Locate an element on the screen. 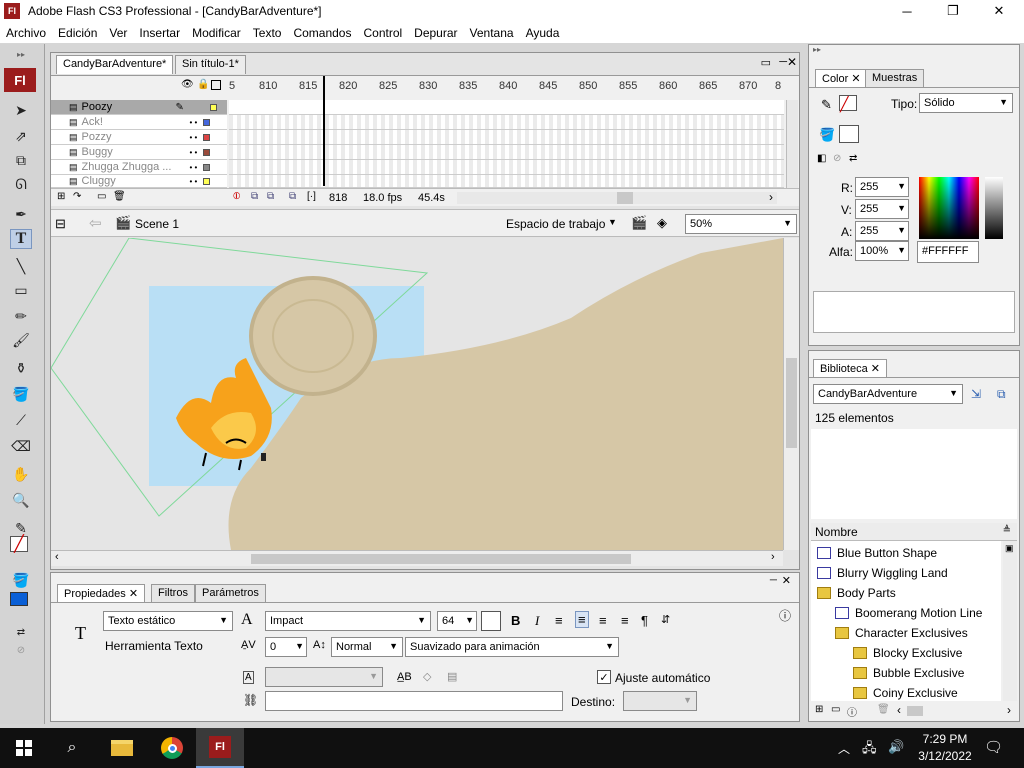 This screenshot has width=1024, height=768. restore-doc-icon: ▭ is located at coordinates (766, 62).